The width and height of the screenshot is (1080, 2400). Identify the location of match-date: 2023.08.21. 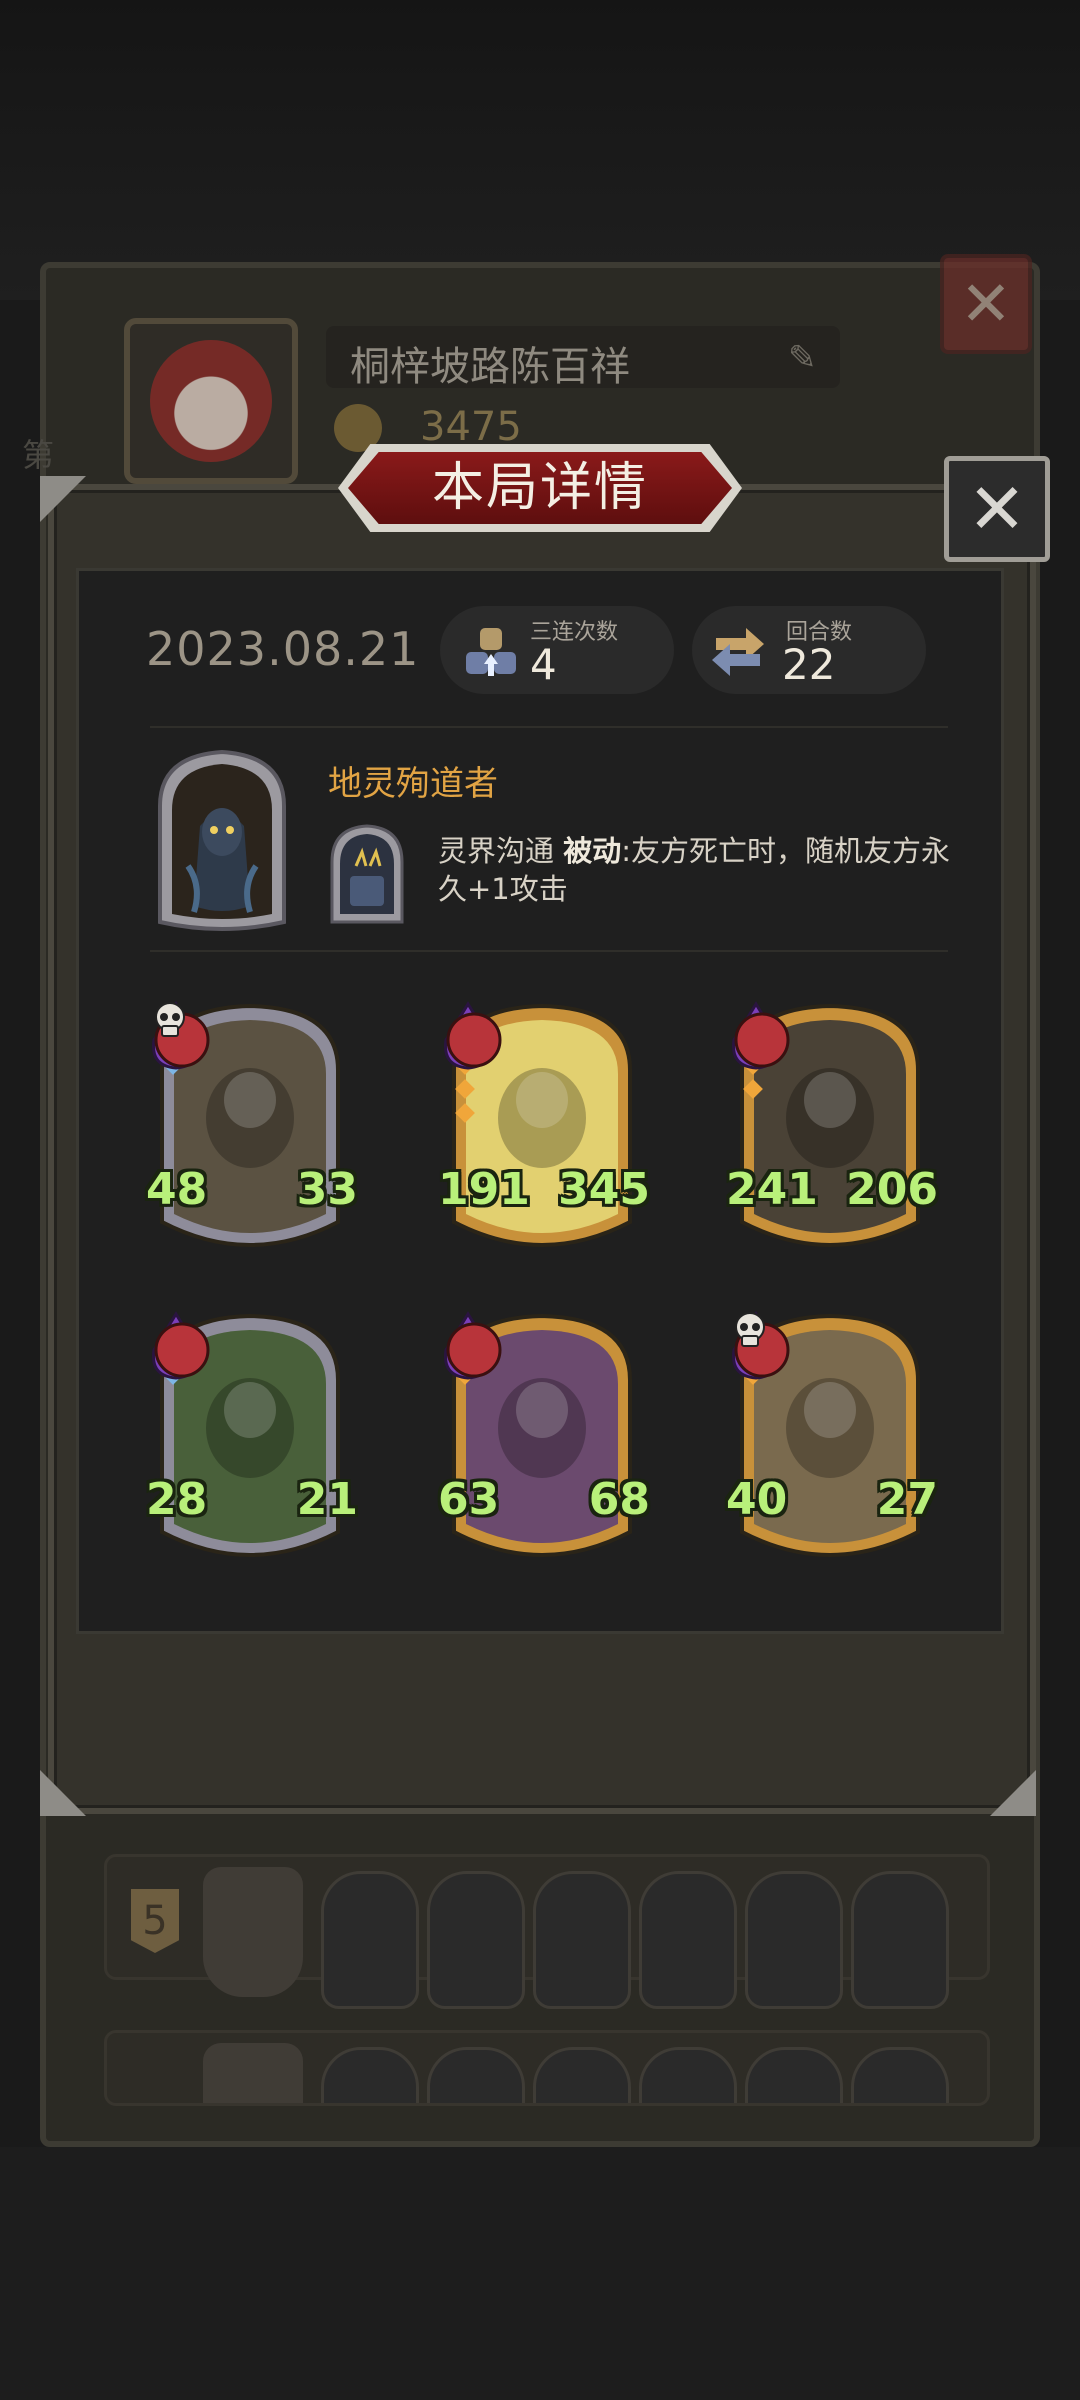
(283, 649).